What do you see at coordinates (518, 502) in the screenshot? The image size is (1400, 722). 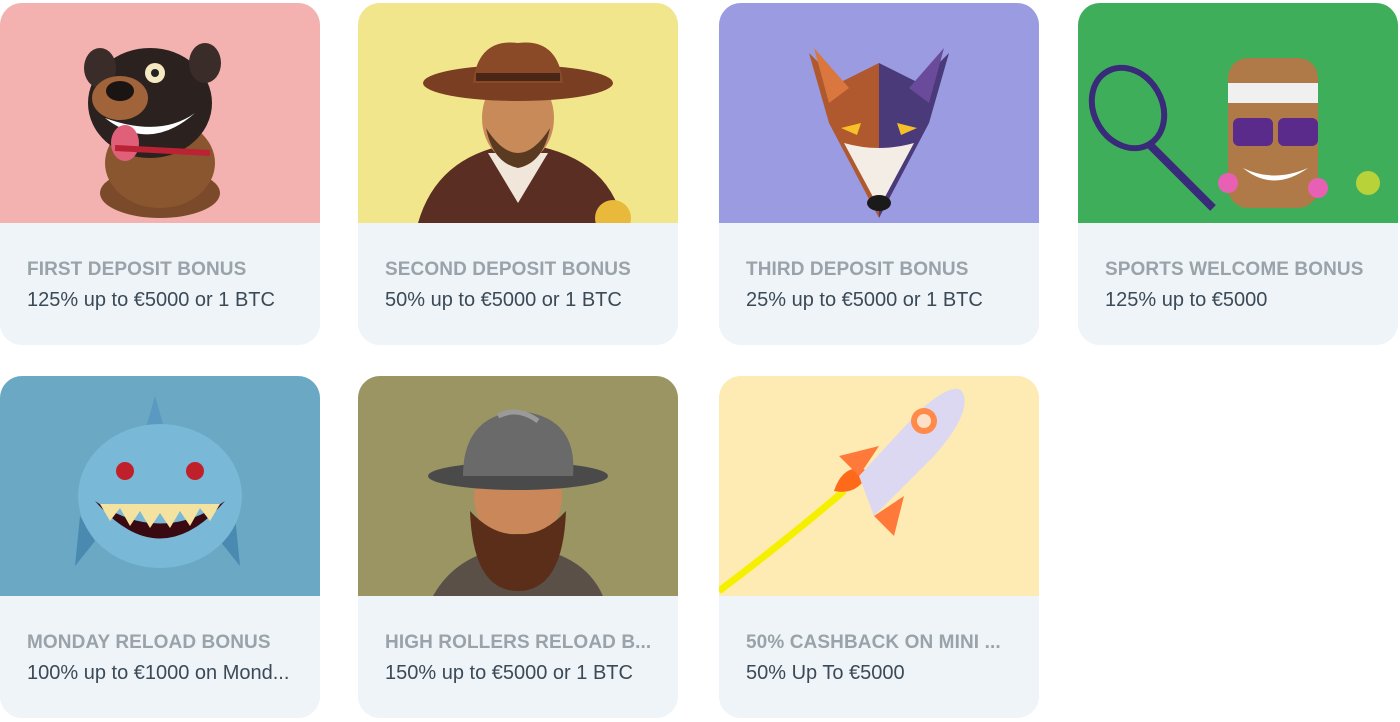 I see `explorer-icon` at bounding box center [518, 502].